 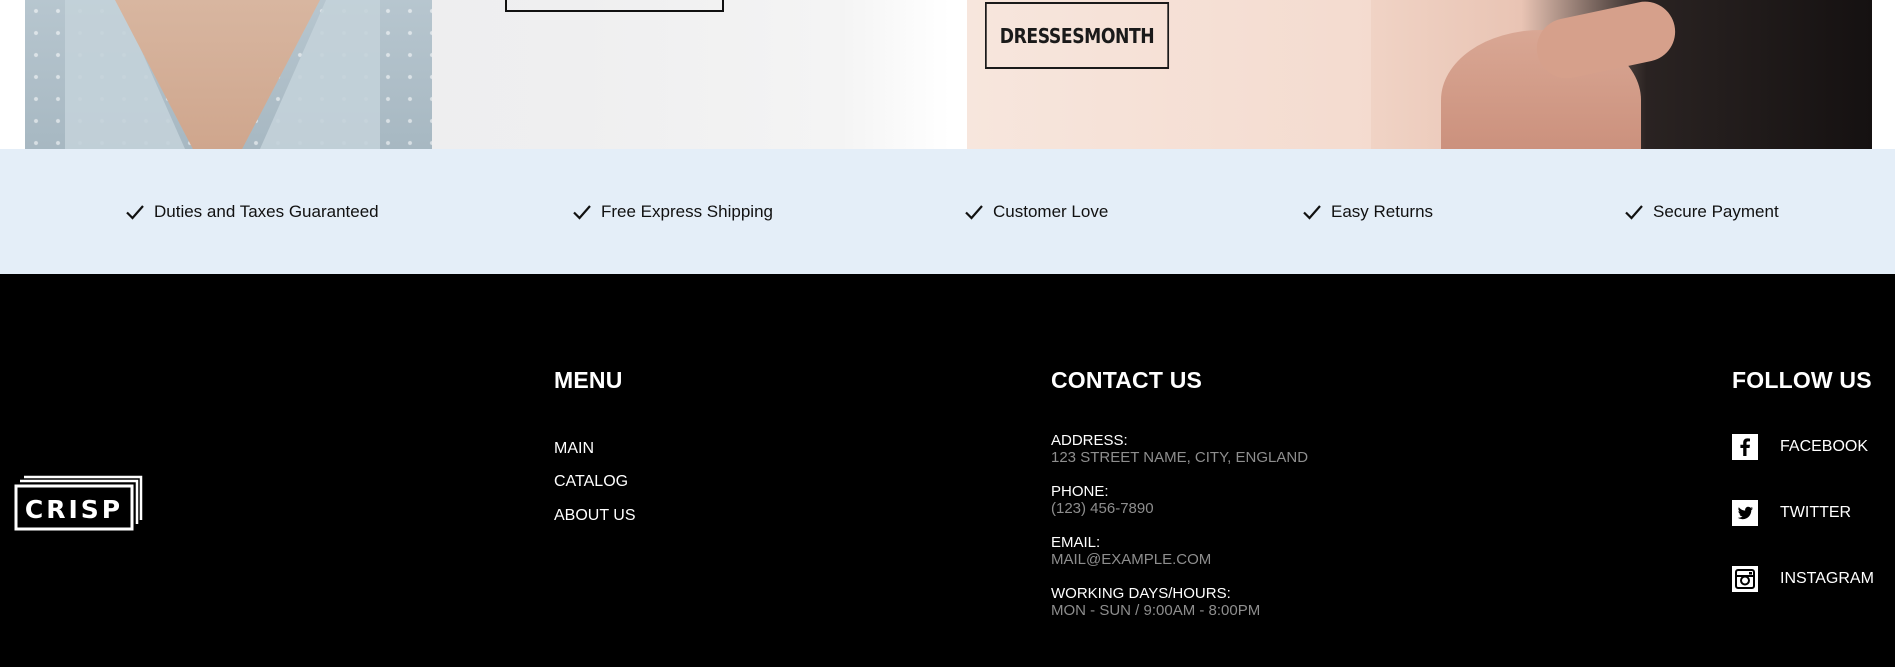 I want to click on menu-link-about-us: ABOUT US, so click(x=595, y=516).